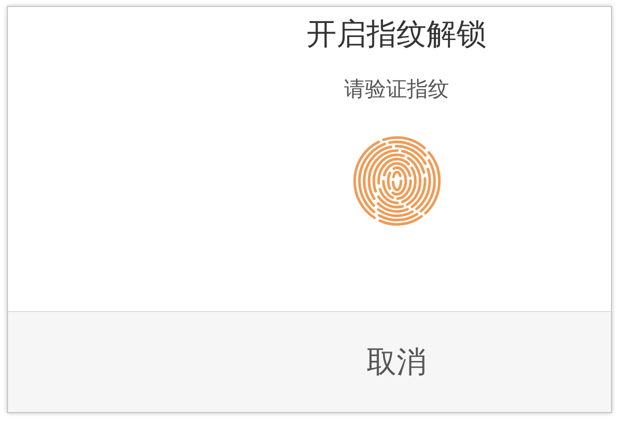 The height and width of the screenshot is (421, 621). What do you see at coordinates (396, 35) in the screenshot?
I see `dialog-title: 开启指纹解锁` at bounding box center [396, 35].